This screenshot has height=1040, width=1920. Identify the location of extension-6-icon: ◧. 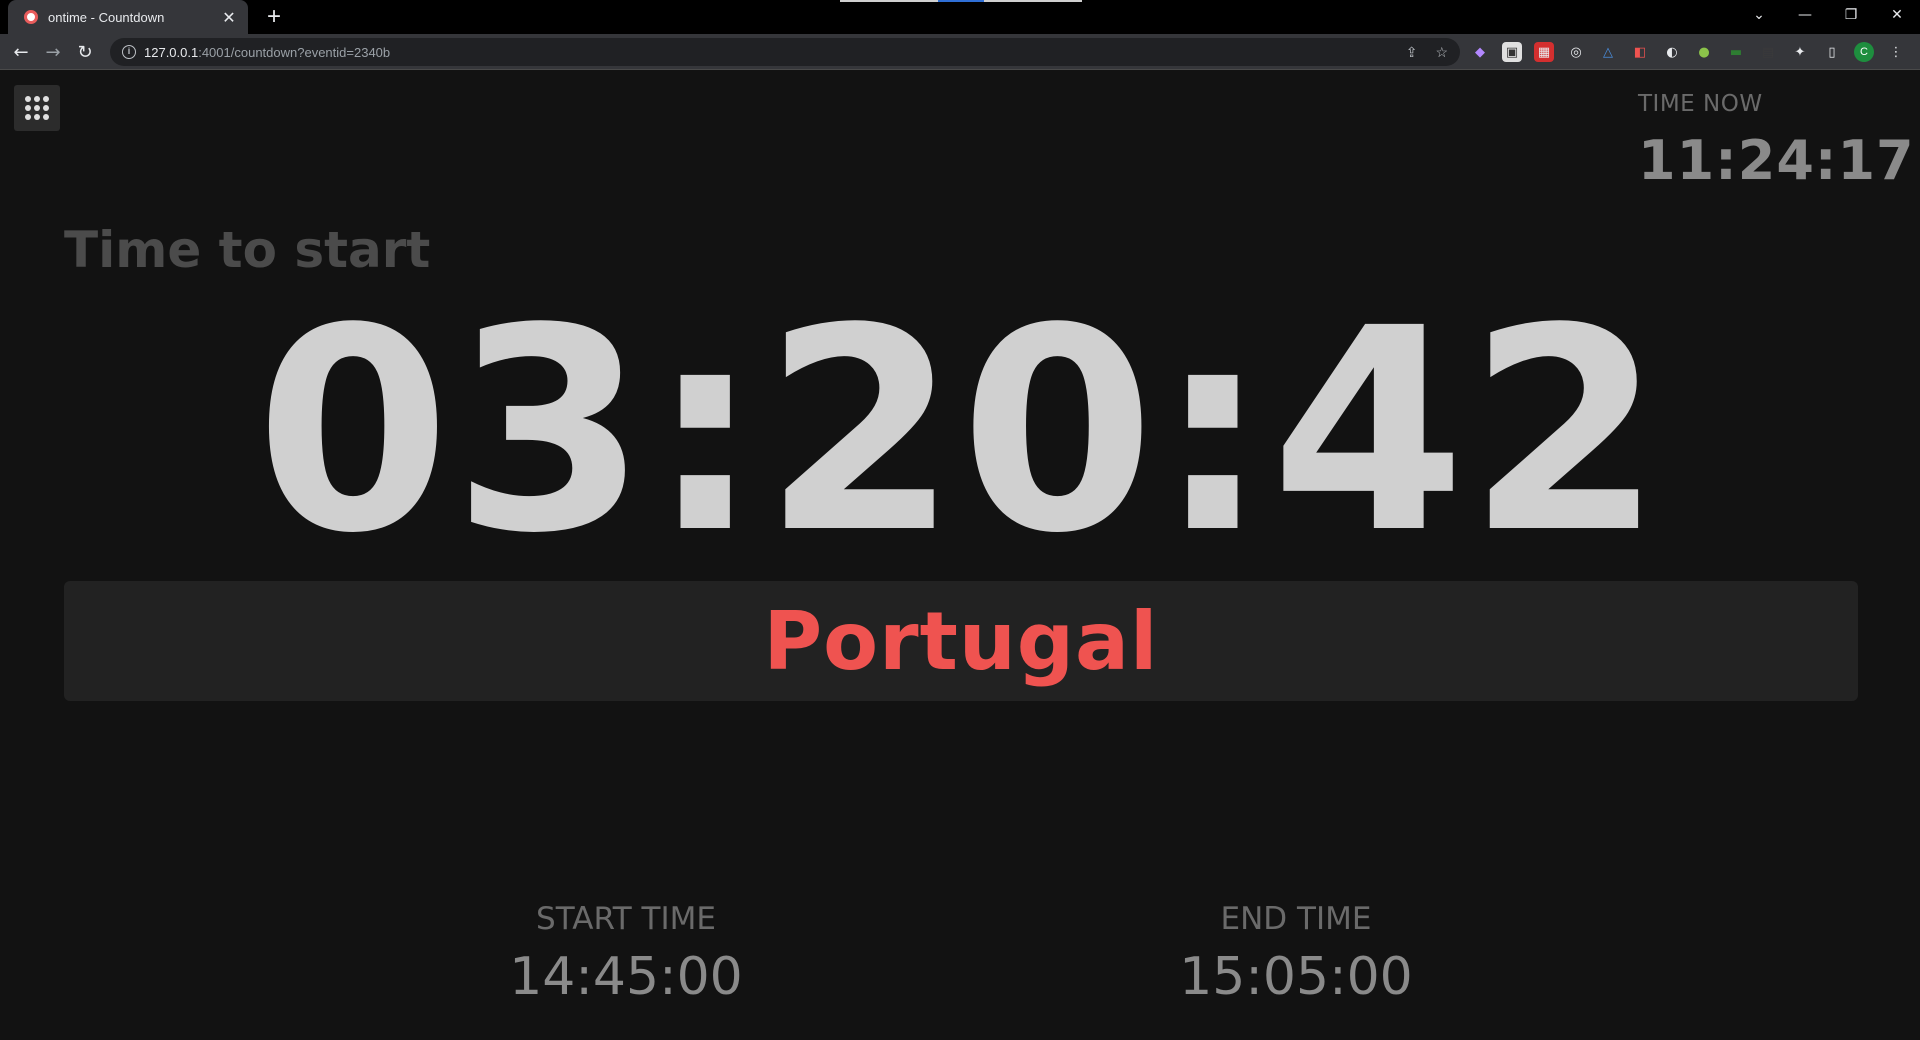
(1640, 52).